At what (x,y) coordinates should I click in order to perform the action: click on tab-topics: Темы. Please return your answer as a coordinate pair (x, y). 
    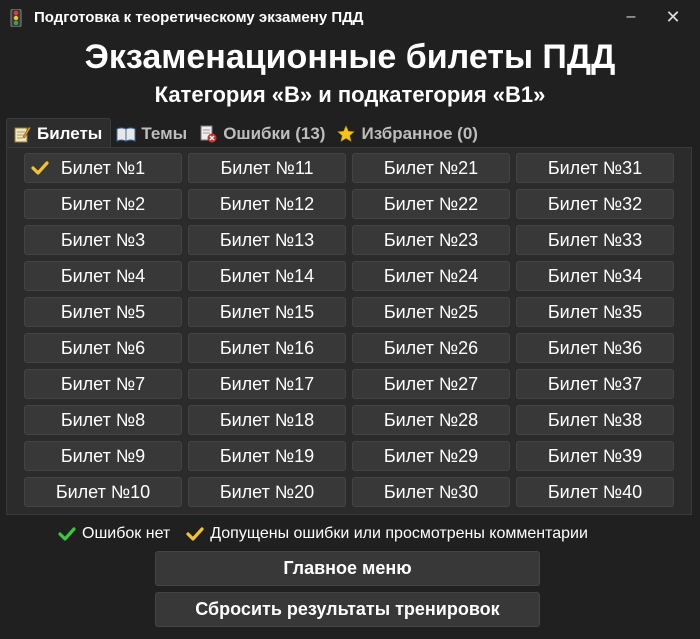
    Looking at the image, I should click on (152, 134).